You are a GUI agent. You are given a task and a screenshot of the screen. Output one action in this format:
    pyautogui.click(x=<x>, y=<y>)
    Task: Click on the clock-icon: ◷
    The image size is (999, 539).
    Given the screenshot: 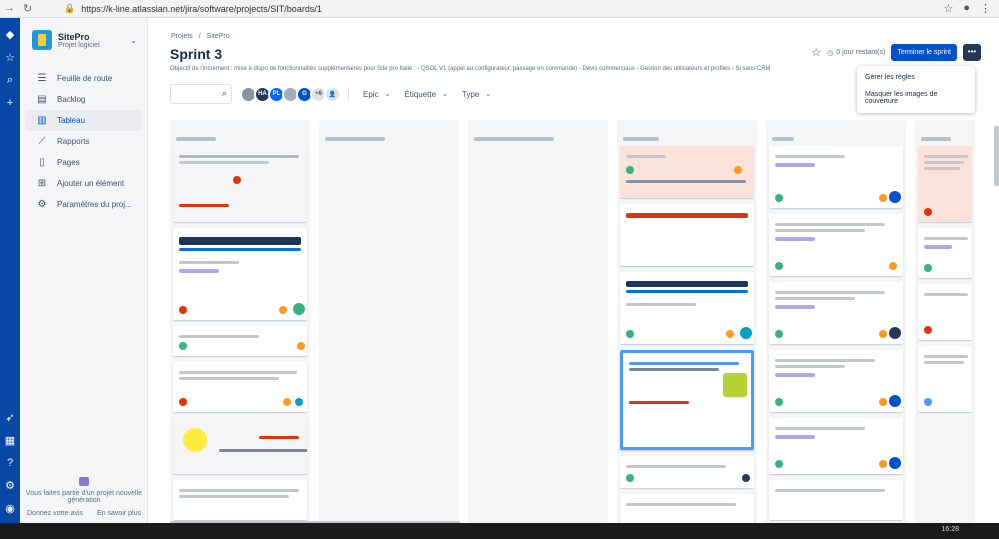 What is the action you would take?
    pyautogui.click(x=830, y=53)
    